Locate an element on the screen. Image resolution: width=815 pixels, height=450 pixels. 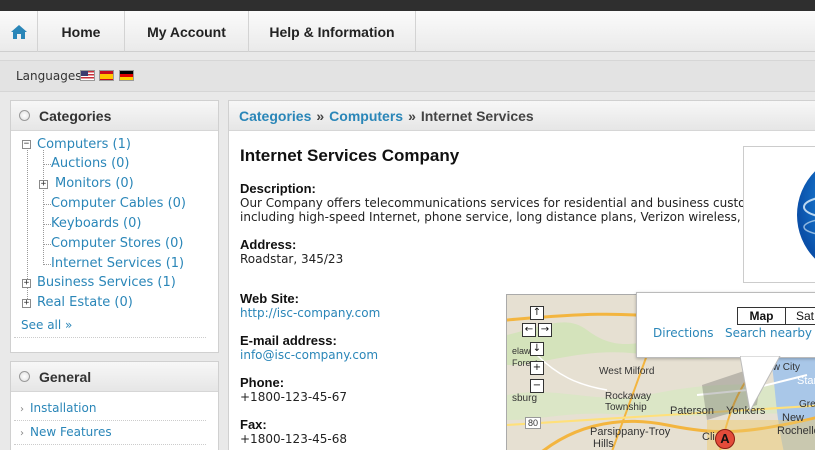
nav-help-information: Help & Information is located at coordinates (332, 31).